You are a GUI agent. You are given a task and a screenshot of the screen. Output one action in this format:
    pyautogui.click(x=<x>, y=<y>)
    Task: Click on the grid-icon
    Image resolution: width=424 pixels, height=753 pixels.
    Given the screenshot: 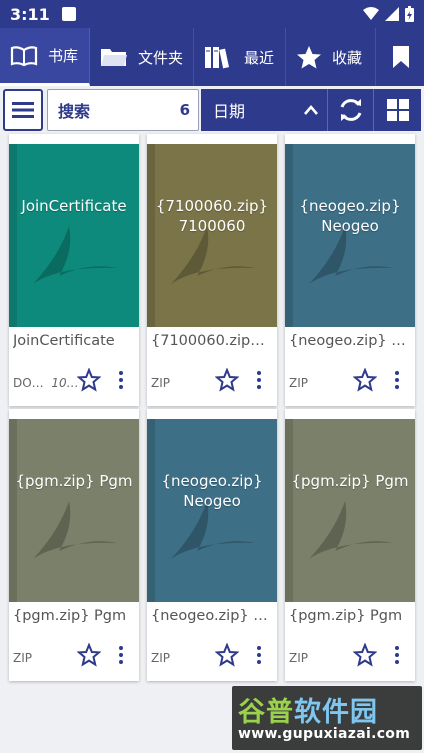 What is the action you would take?
    pyautogui.click(x=397, y=110)
    